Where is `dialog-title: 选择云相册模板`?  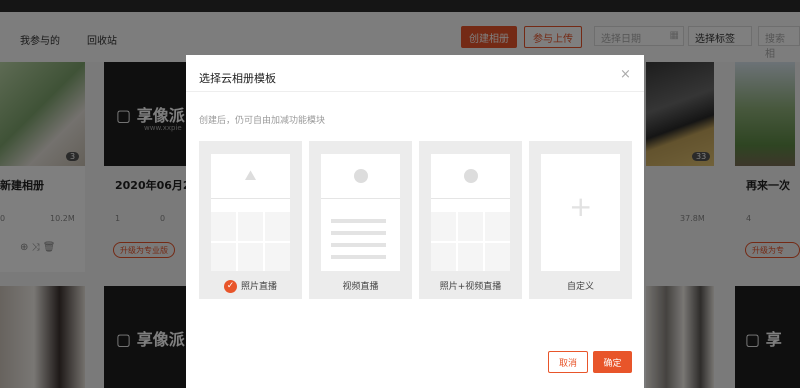 dialog-title: 选择云相册模板 is located at coordinates (237, 78).